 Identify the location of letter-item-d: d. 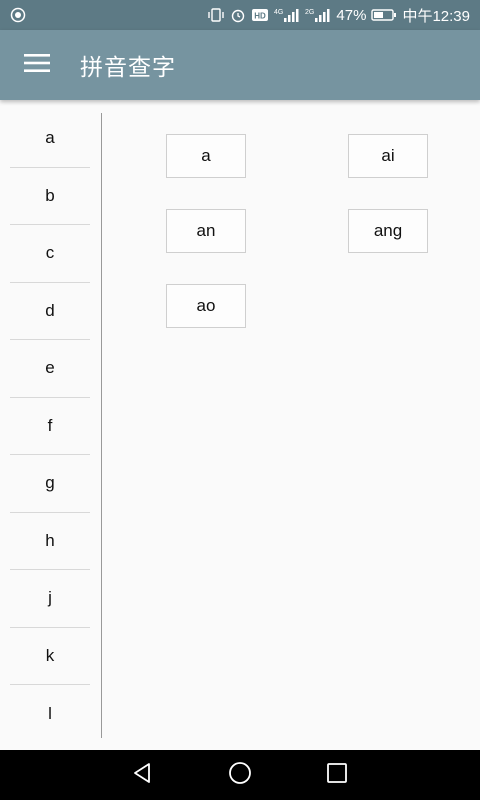
(50, 311).